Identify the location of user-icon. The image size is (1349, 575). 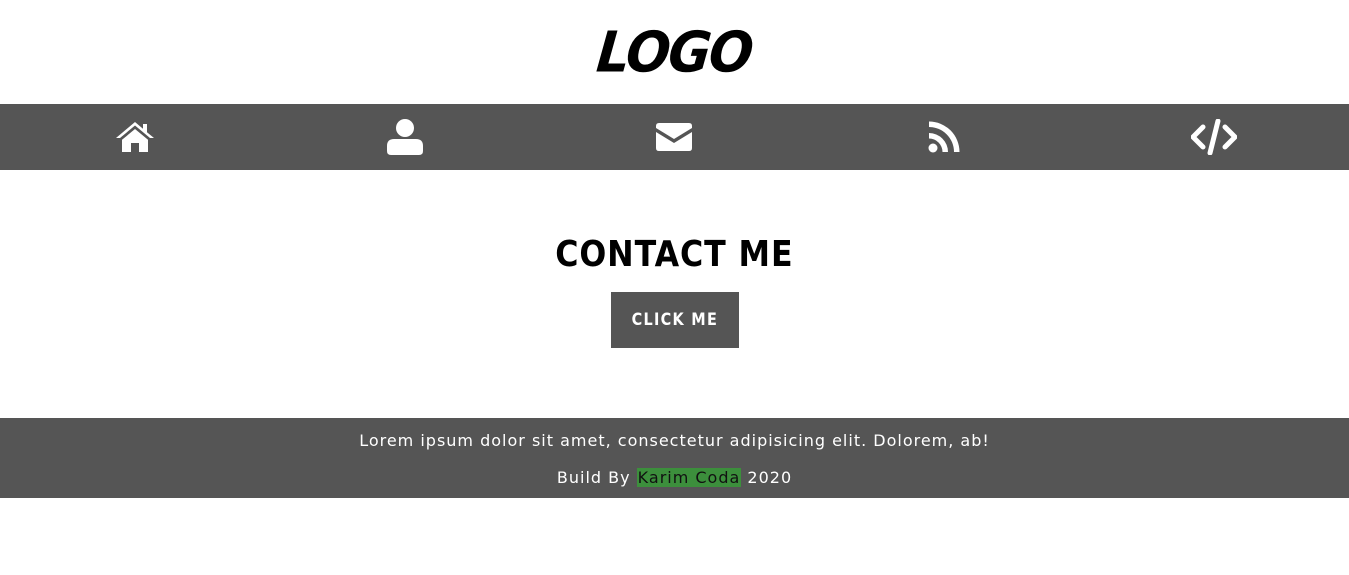
(404, 137).